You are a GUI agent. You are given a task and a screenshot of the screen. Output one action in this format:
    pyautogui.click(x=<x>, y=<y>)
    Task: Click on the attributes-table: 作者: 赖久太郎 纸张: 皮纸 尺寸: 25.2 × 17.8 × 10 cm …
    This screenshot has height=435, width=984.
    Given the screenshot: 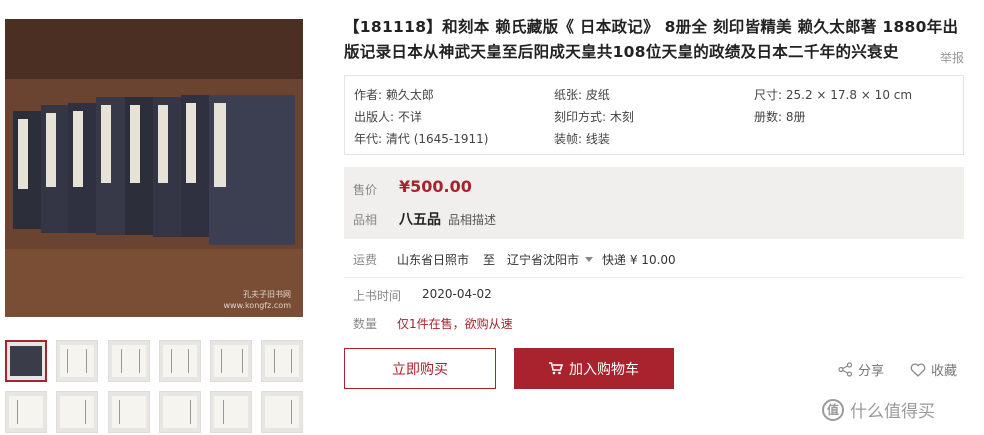 What is the action you would take?
    pyautogui.click(x=654, y=115)
    